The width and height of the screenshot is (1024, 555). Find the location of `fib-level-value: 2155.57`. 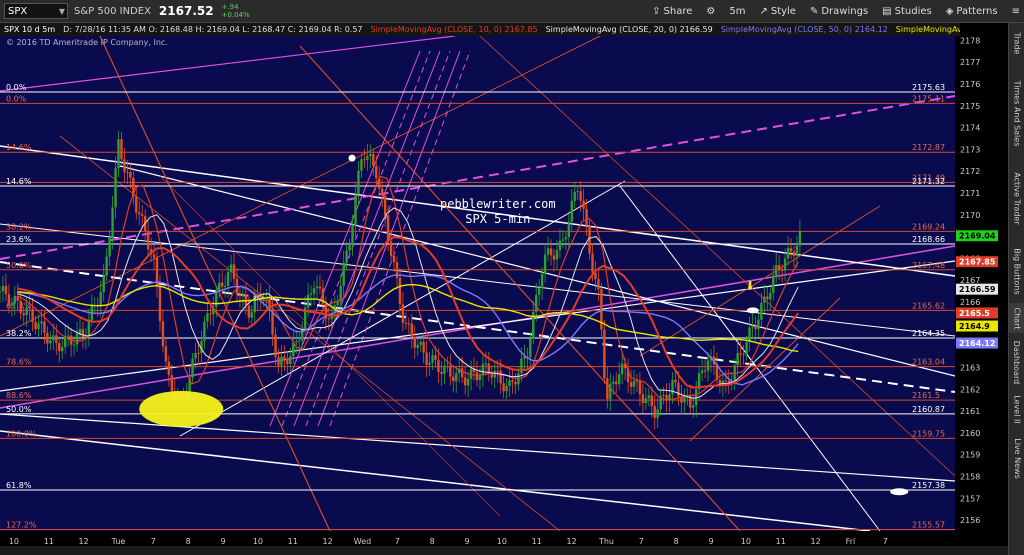

fib-level-value: 2155.57 is located at coordinates (928, 524).